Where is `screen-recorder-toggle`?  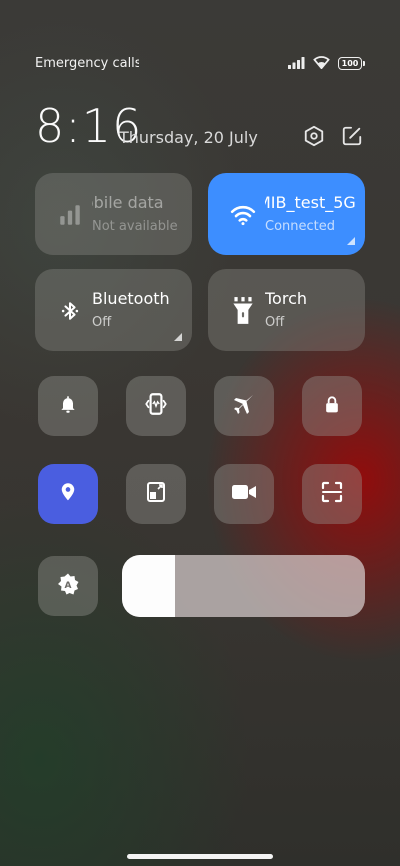 screen-recorder-toggle is located at coordinates (244, 494).